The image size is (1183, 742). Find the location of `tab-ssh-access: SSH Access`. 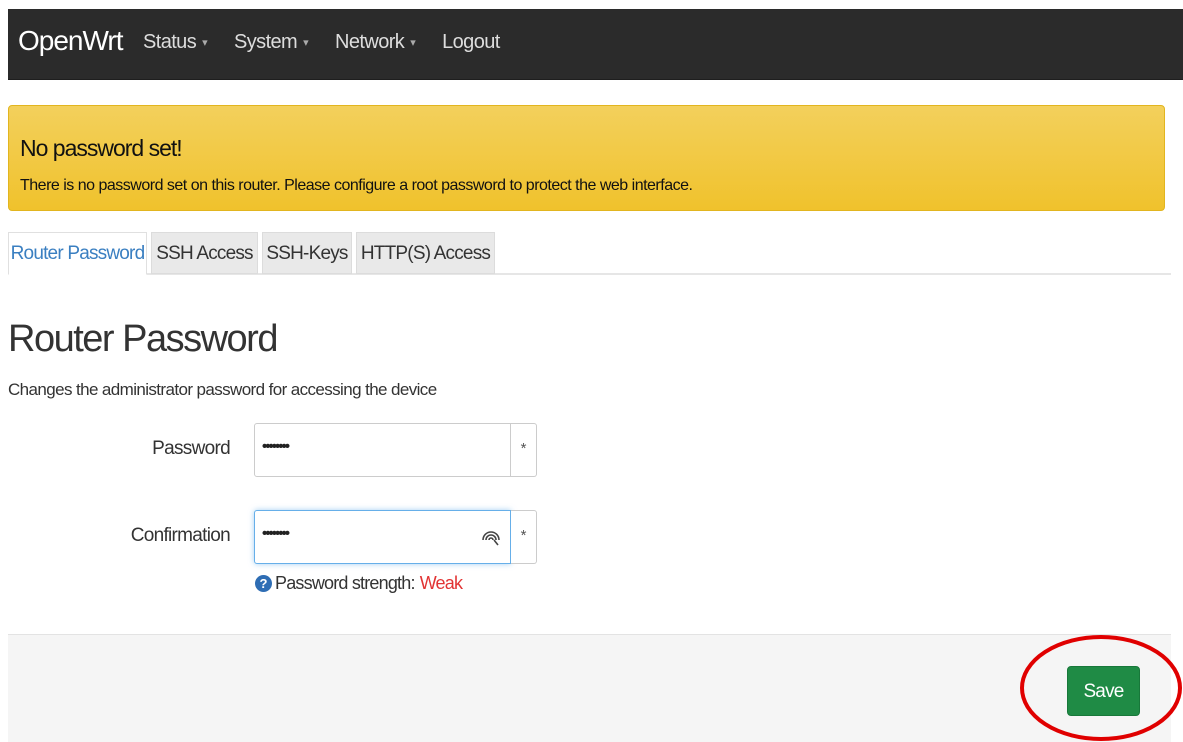

tab-ssh-access: SSH Access is located at coordinates (204, 253).